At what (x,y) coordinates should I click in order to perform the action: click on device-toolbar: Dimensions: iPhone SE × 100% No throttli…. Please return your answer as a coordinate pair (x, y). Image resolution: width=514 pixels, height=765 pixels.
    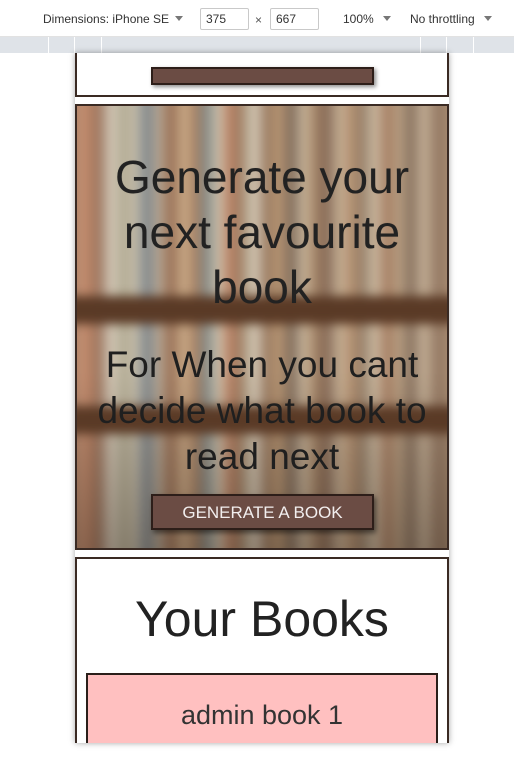
    Looking at the image, I should click on (257, 18).